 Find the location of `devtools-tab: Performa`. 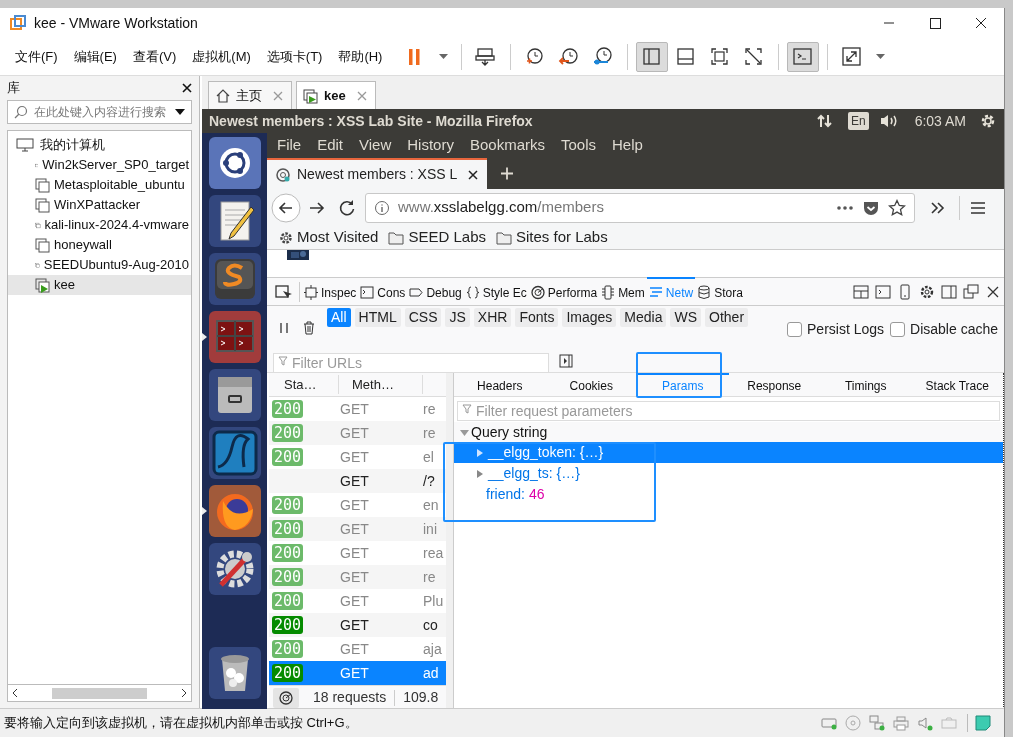

devtools-tab: Performa is located at coordinates (564, 291).